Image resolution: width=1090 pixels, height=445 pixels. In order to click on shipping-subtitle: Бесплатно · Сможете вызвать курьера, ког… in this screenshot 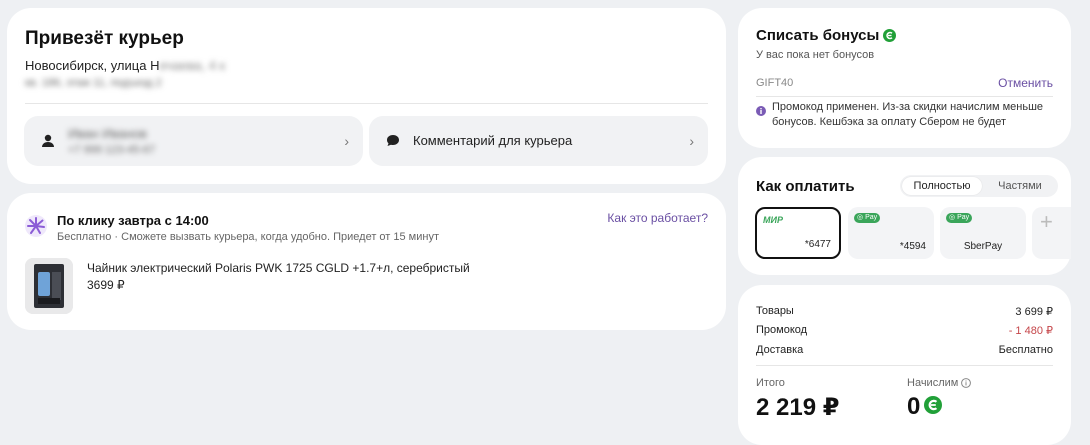, I will do `click(248, 237)`.